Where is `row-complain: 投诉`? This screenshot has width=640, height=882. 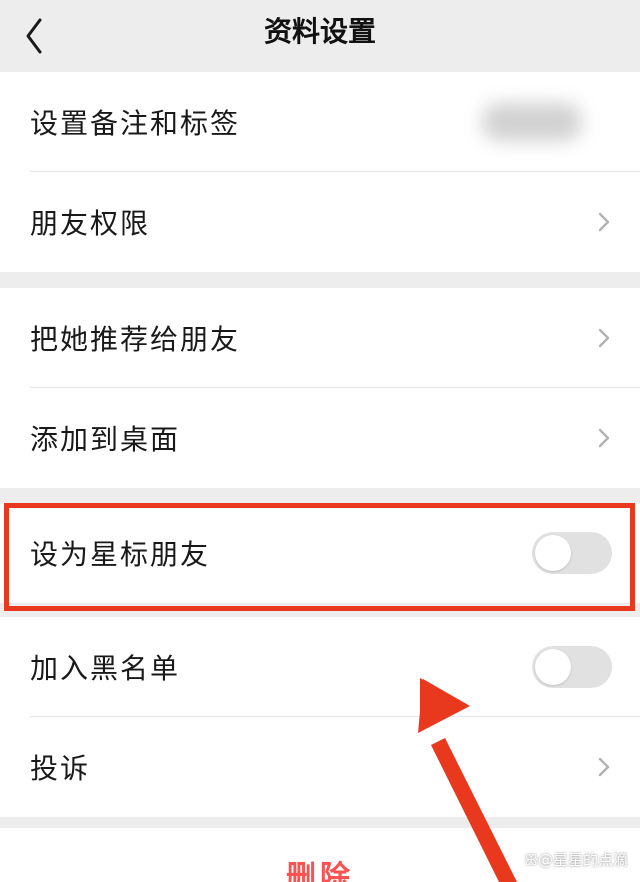 row-complain: 投诉 is located at coordinates (320, 767).